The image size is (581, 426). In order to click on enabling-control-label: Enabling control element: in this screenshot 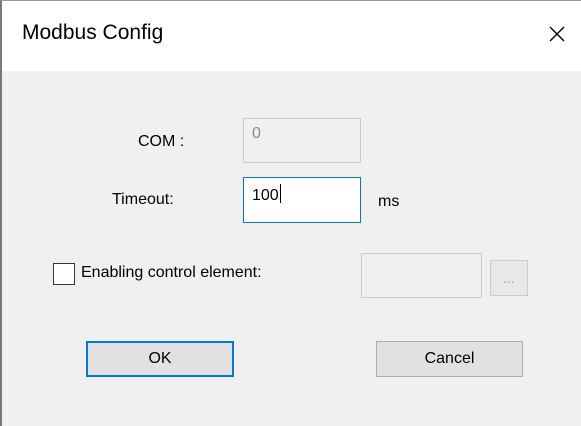, I will do `click(171, 272)`.